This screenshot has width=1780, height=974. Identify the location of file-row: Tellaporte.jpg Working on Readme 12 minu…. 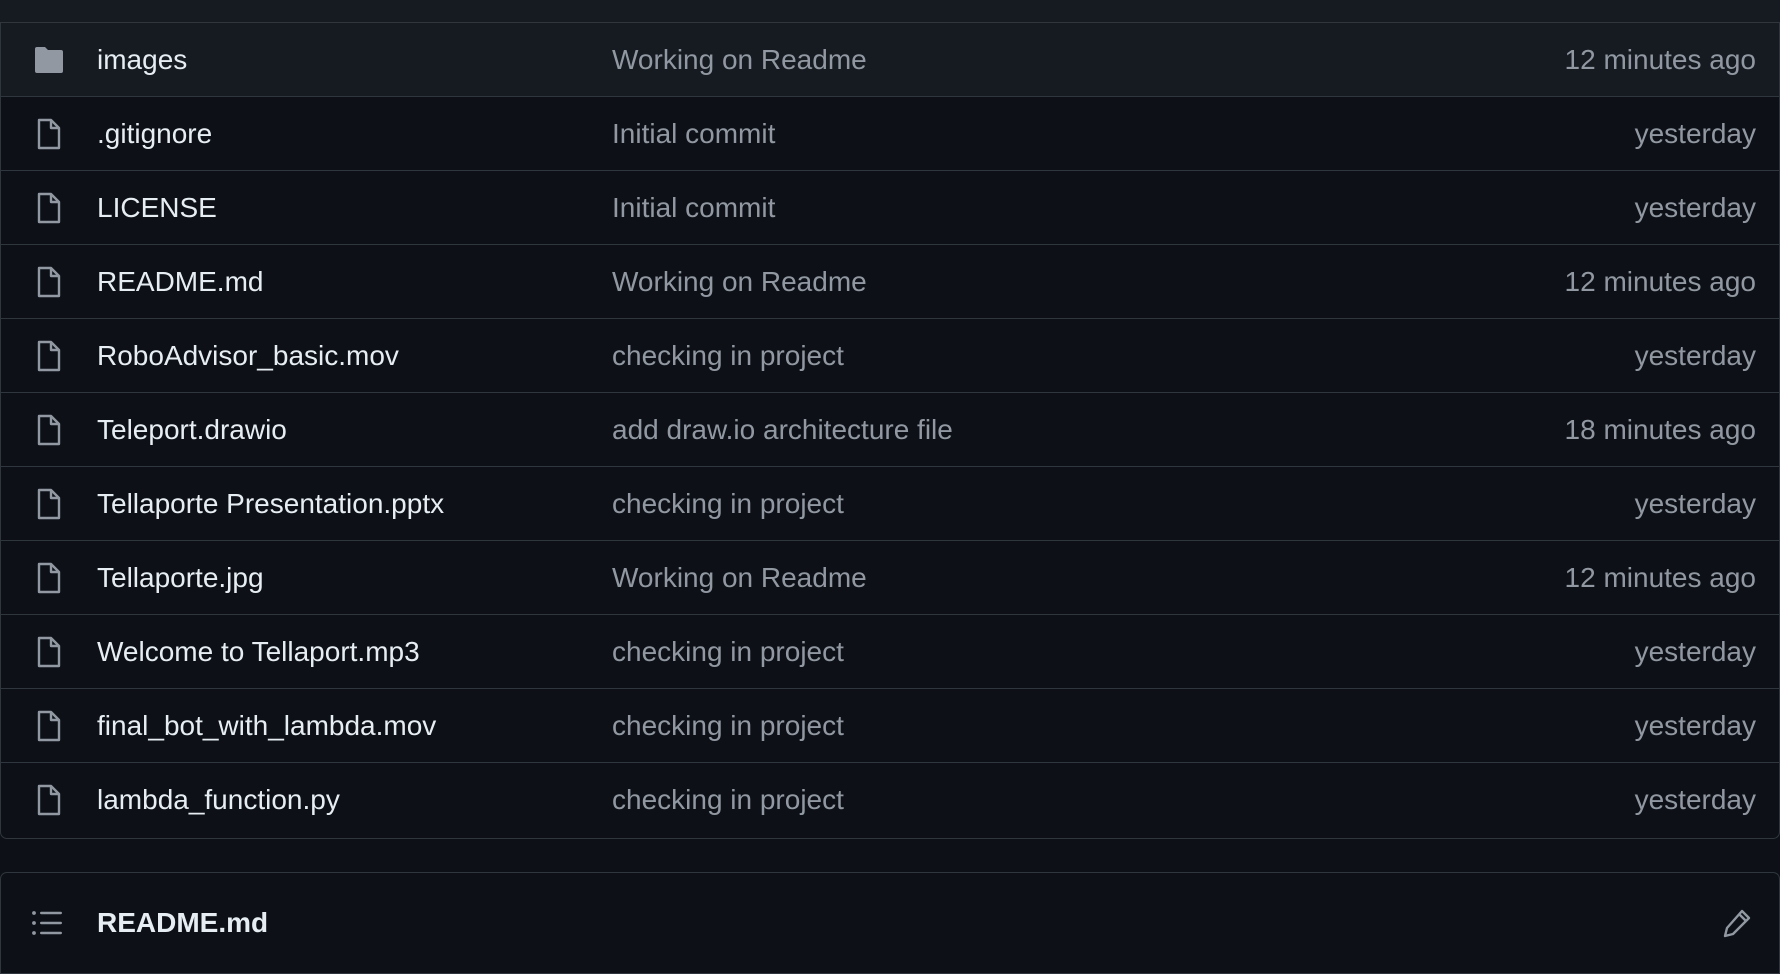
(890, 578).